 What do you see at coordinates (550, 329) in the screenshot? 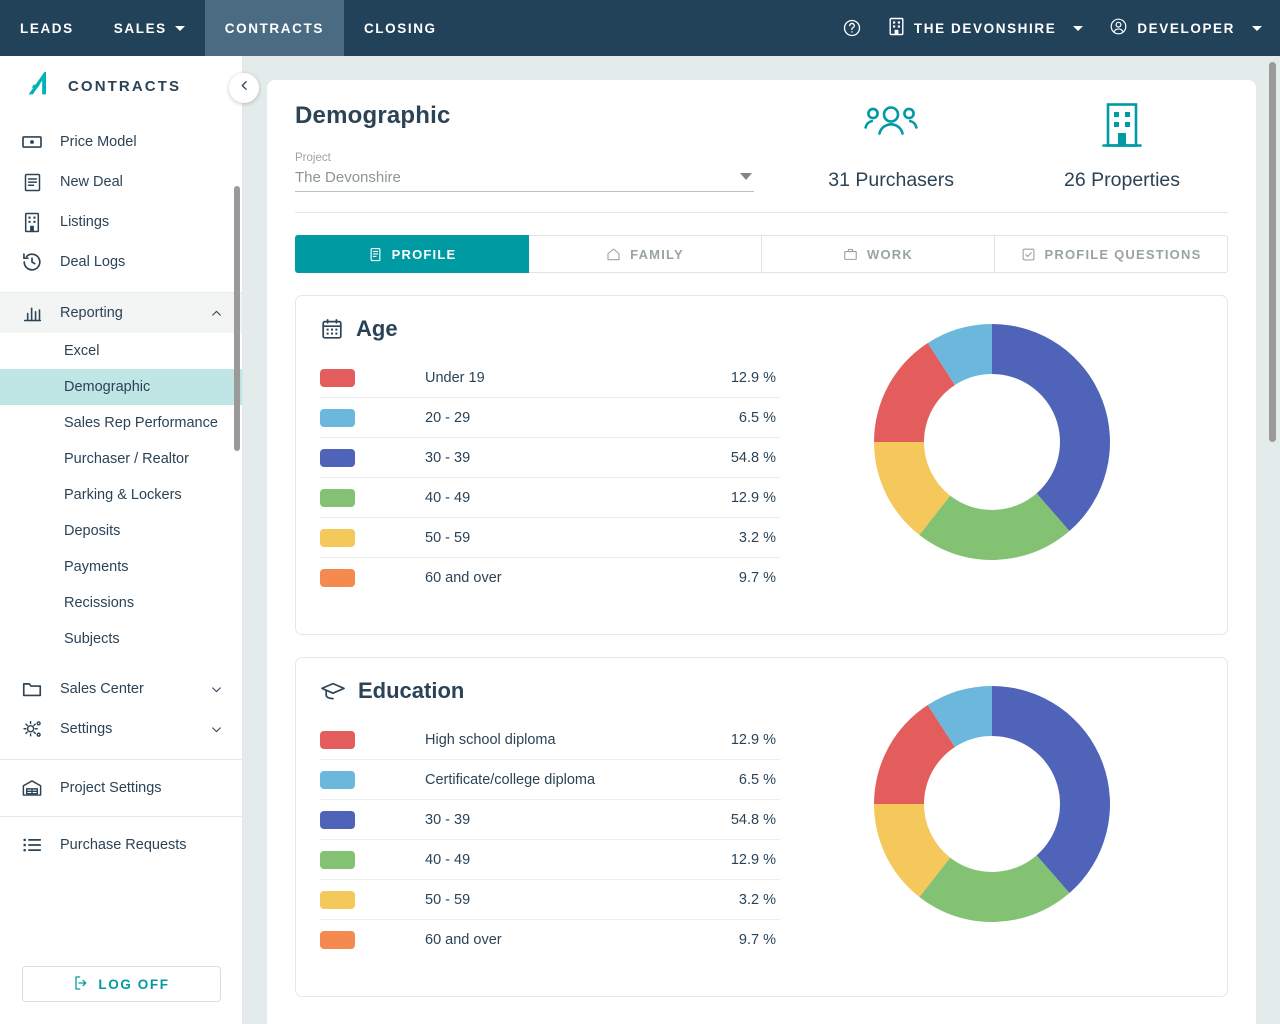
I see `section-title: Age` at bounding box center [550, 329].